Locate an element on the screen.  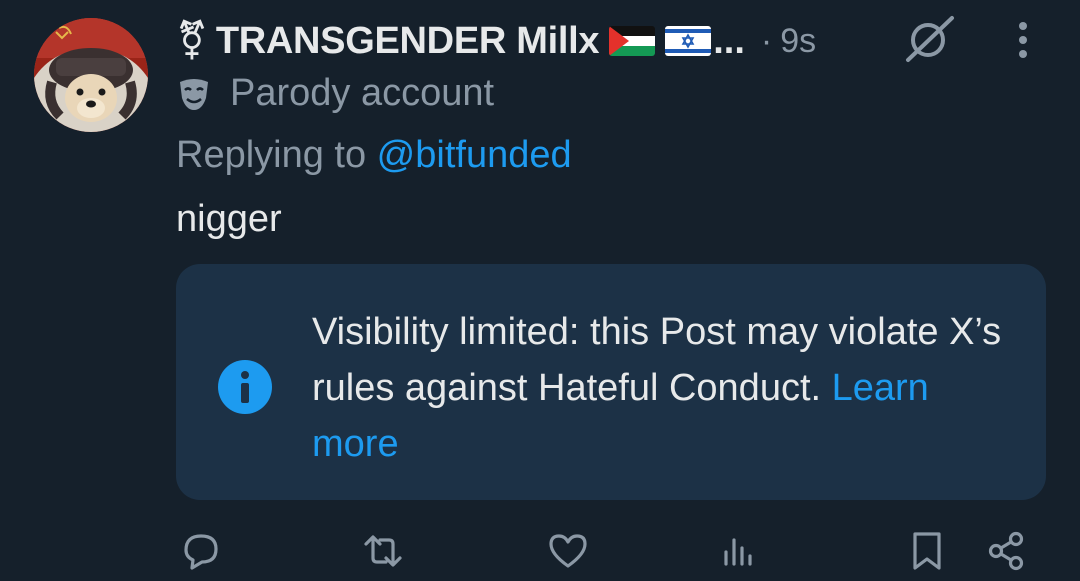
display-name: TRANSGENDER Millx is located at coordinates (408, 41).